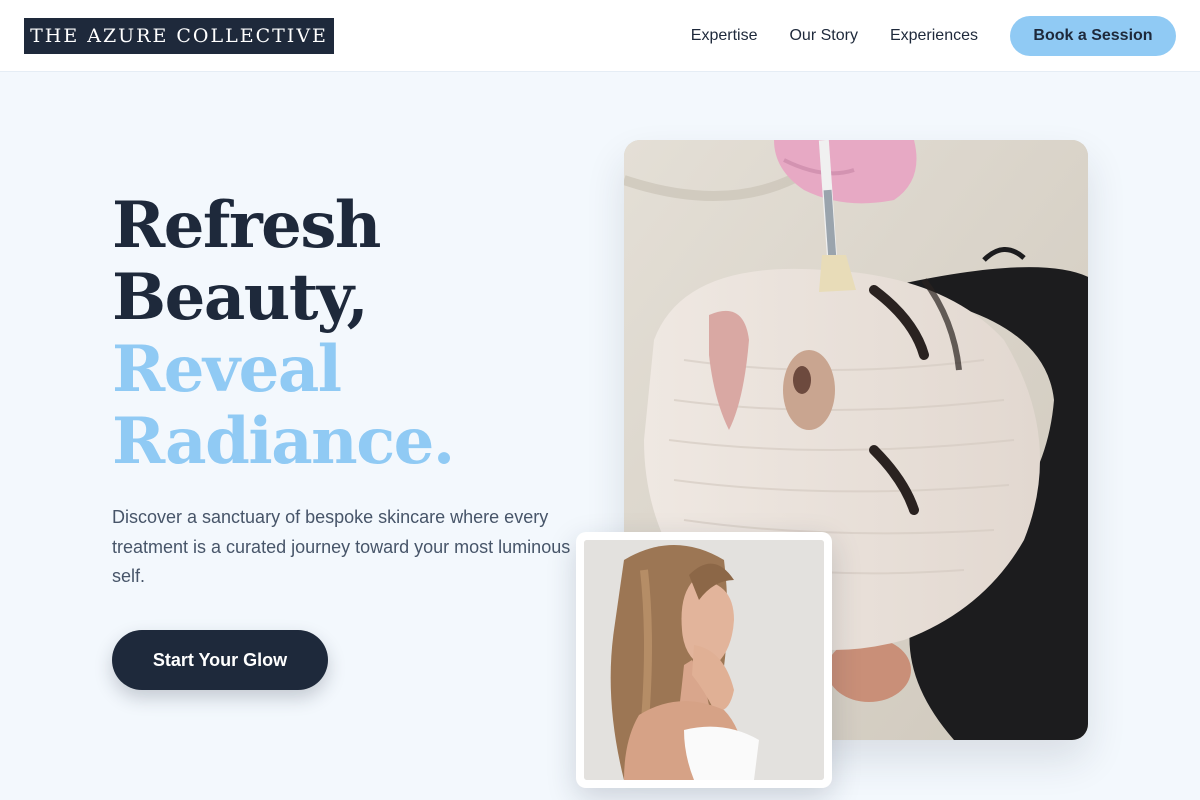 The image size is (1200, 800). What do you see at coordinates (227, 369) in the screenshot?
I see `headline-line-3: Reveal` at bounding box center [227, 369].